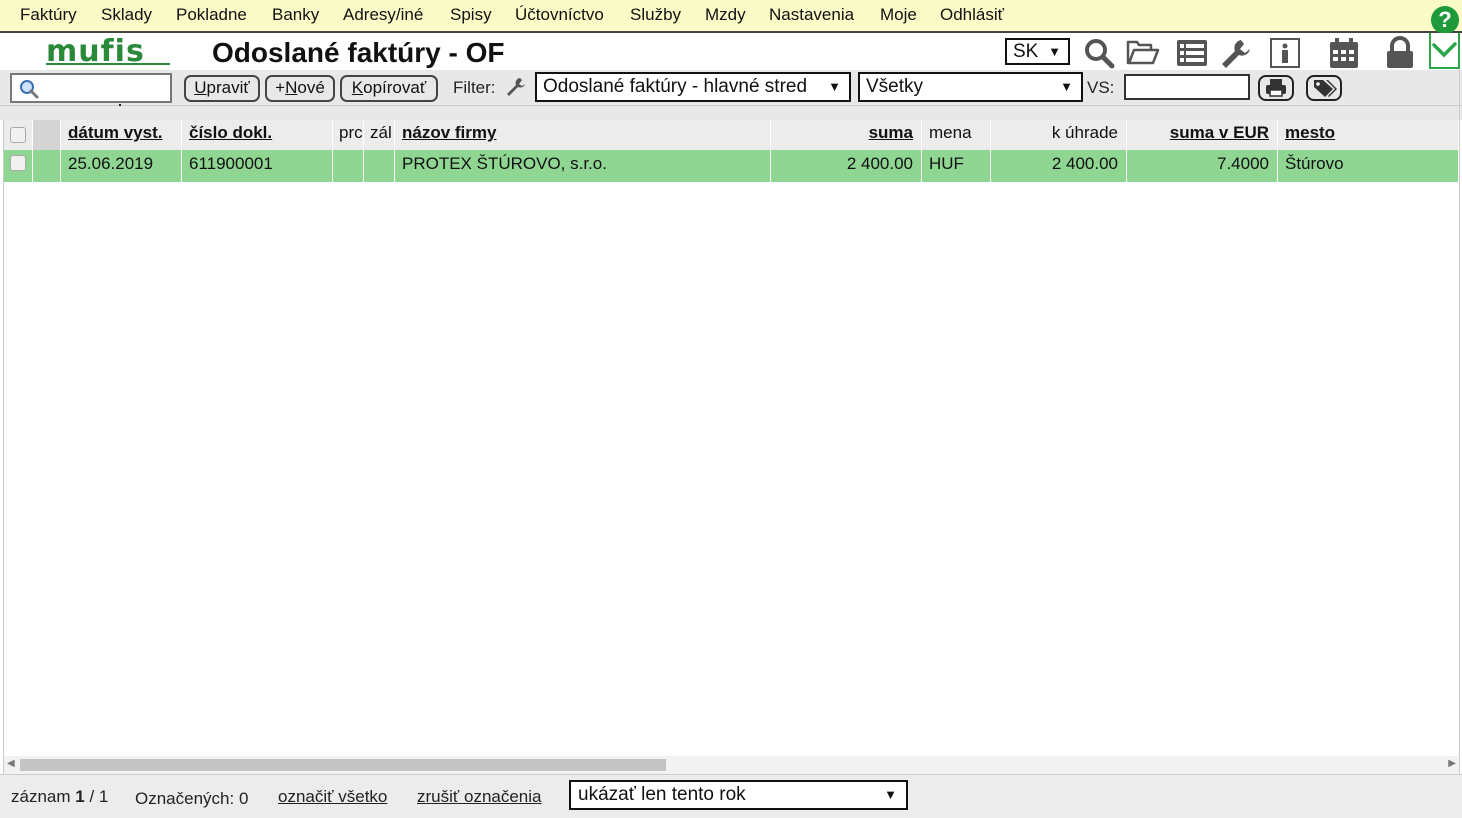  I want to click on column-header-amount-eur: suma v EUR, so click(1202, 135).